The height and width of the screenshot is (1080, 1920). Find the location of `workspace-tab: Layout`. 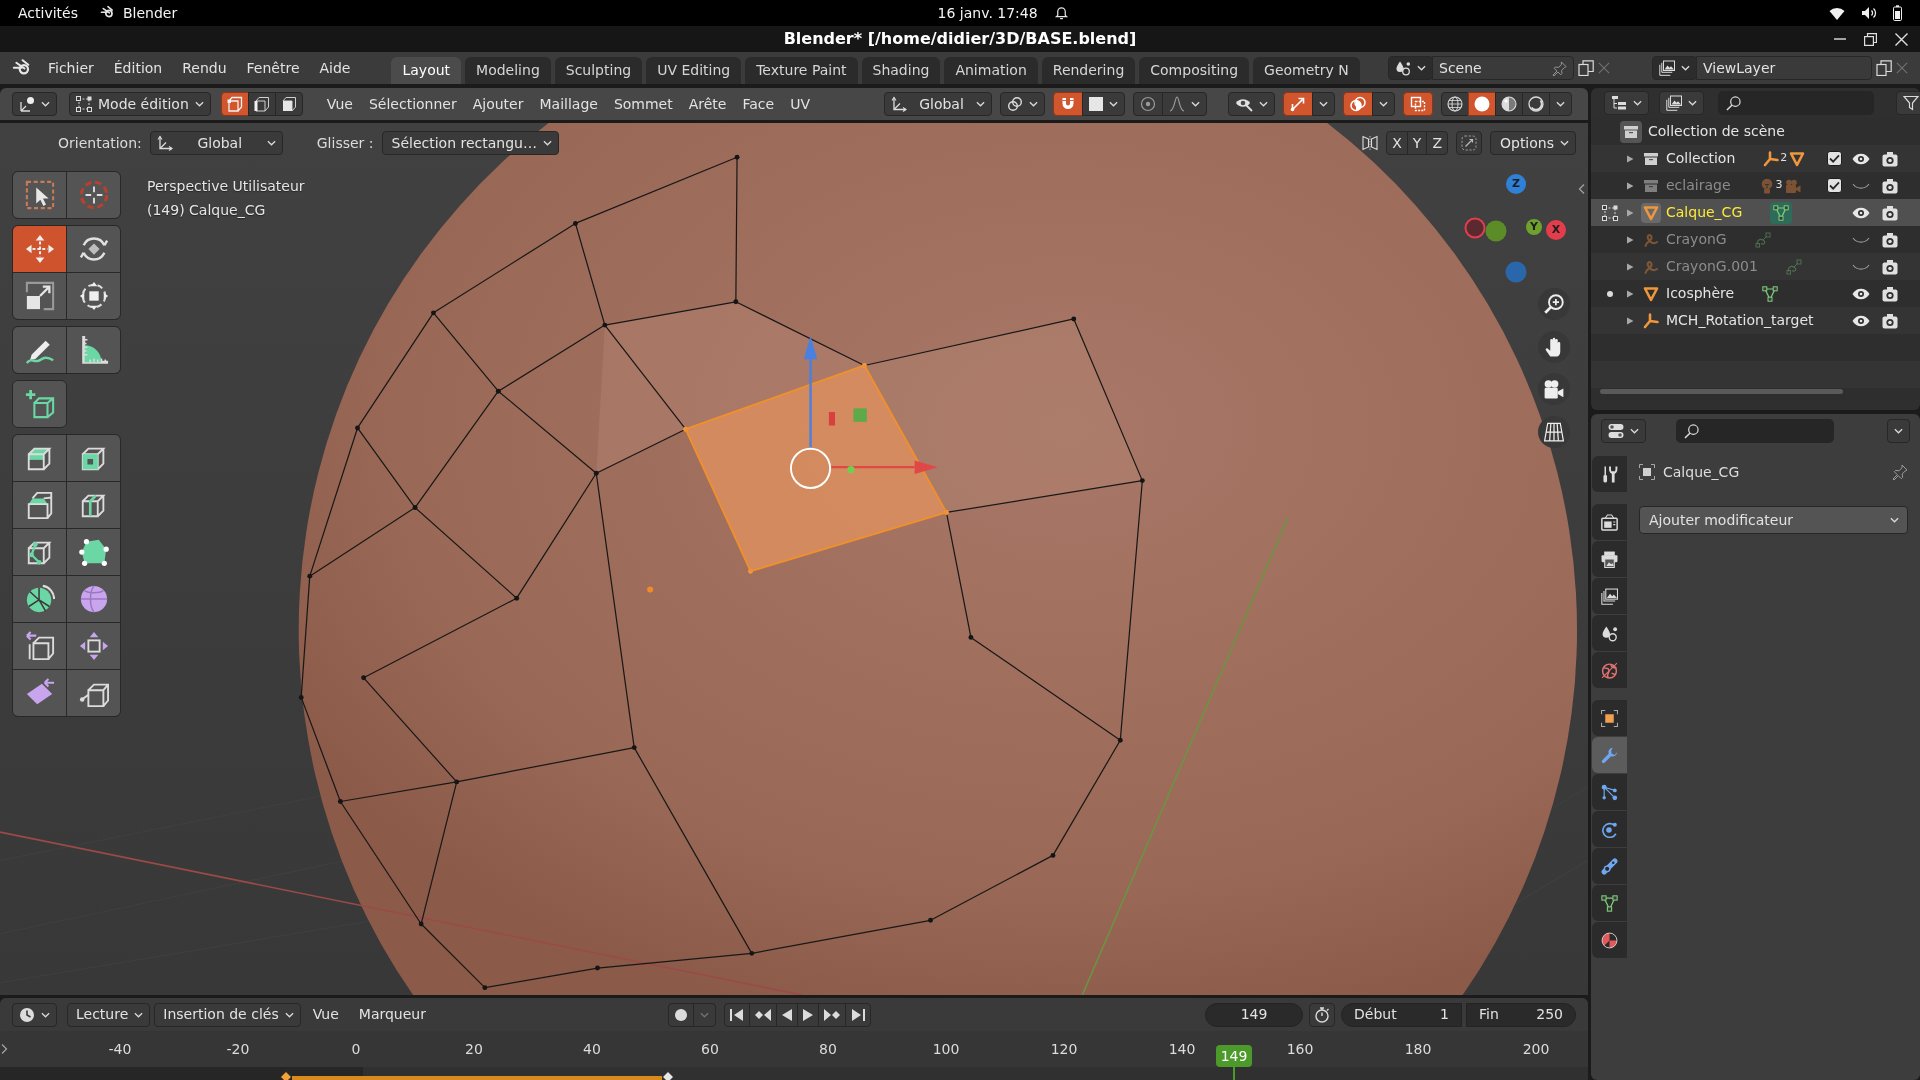

workspace-tab: Layout is located at coordinates (426, 70).